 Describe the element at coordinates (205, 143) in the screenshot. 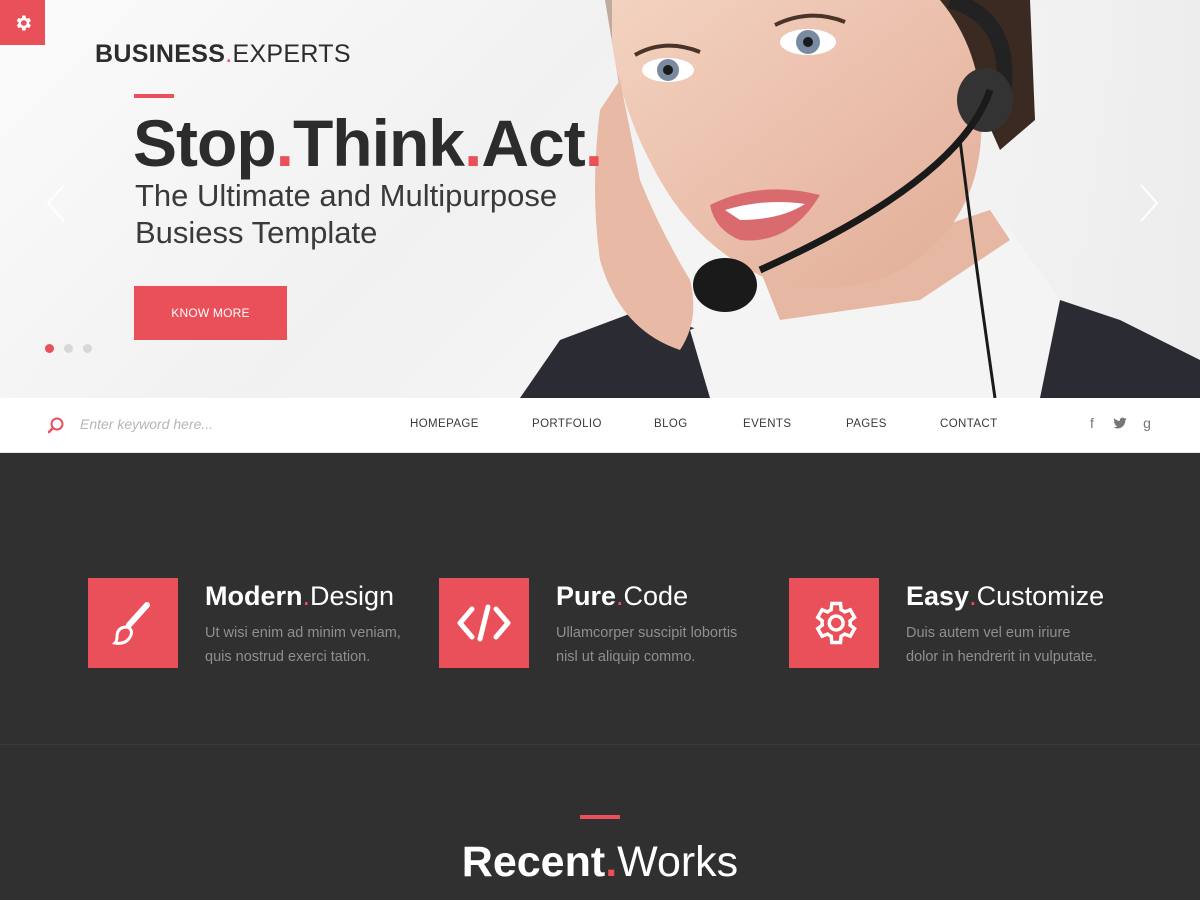

I see `headline-word-1: Stop` at that location.